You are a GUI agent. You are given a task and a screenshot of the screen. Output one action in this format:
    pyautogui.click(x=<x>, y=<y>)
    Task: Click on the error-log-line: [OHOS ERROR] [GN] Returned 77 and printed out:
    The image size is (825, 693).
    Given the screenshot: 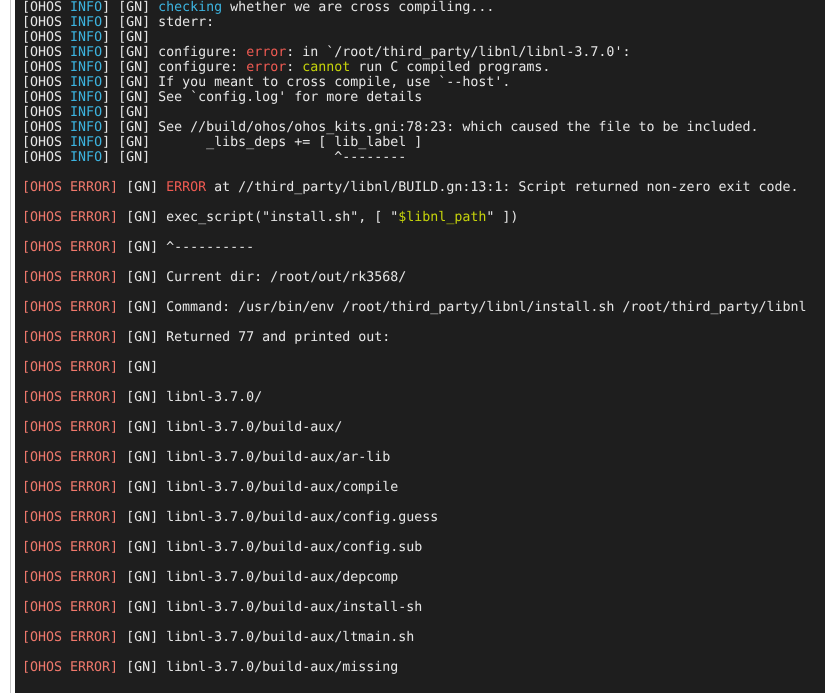 What is the action you would take?
    pyautogui.click(x=206, y=337)
    